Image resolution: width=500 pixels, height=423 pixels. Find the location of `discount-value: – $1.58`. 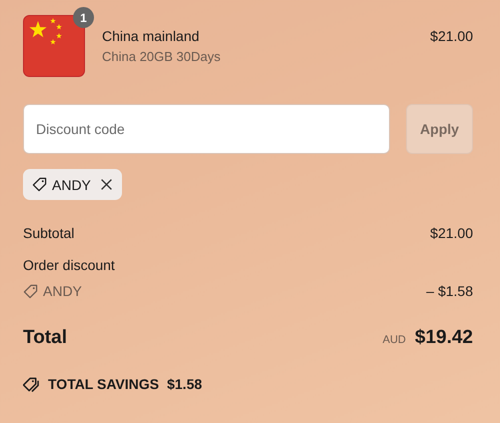

discount-value: – $1.58 is located at coordinates (449, 291).